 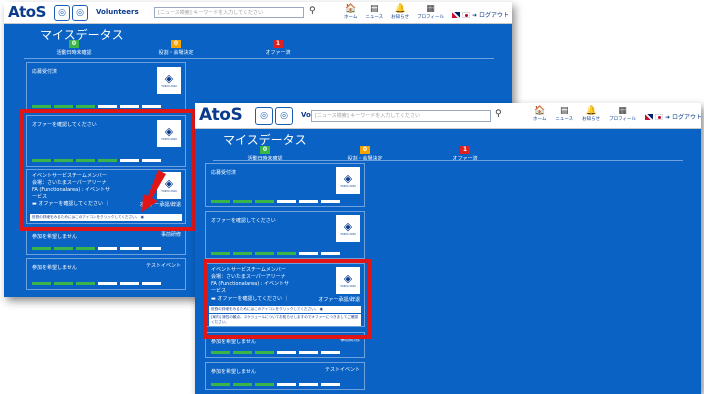 I want to click on stat-label: オファー済, so click(x=278, y=53).